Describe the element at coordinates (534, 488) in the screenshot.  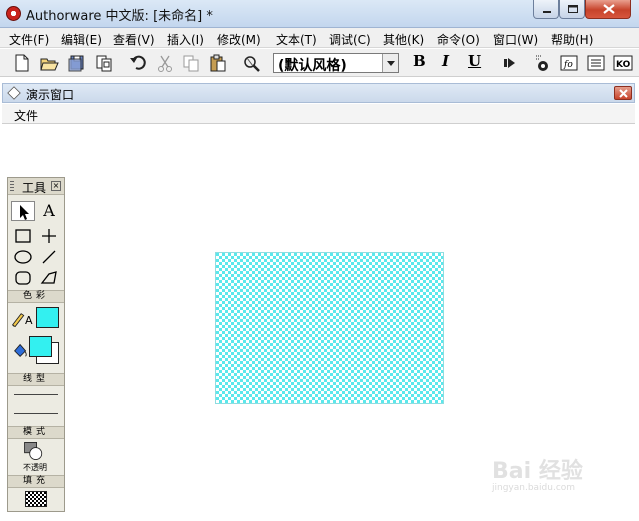
I see `watermark-sub: jingyan.baidu.com` at that location.